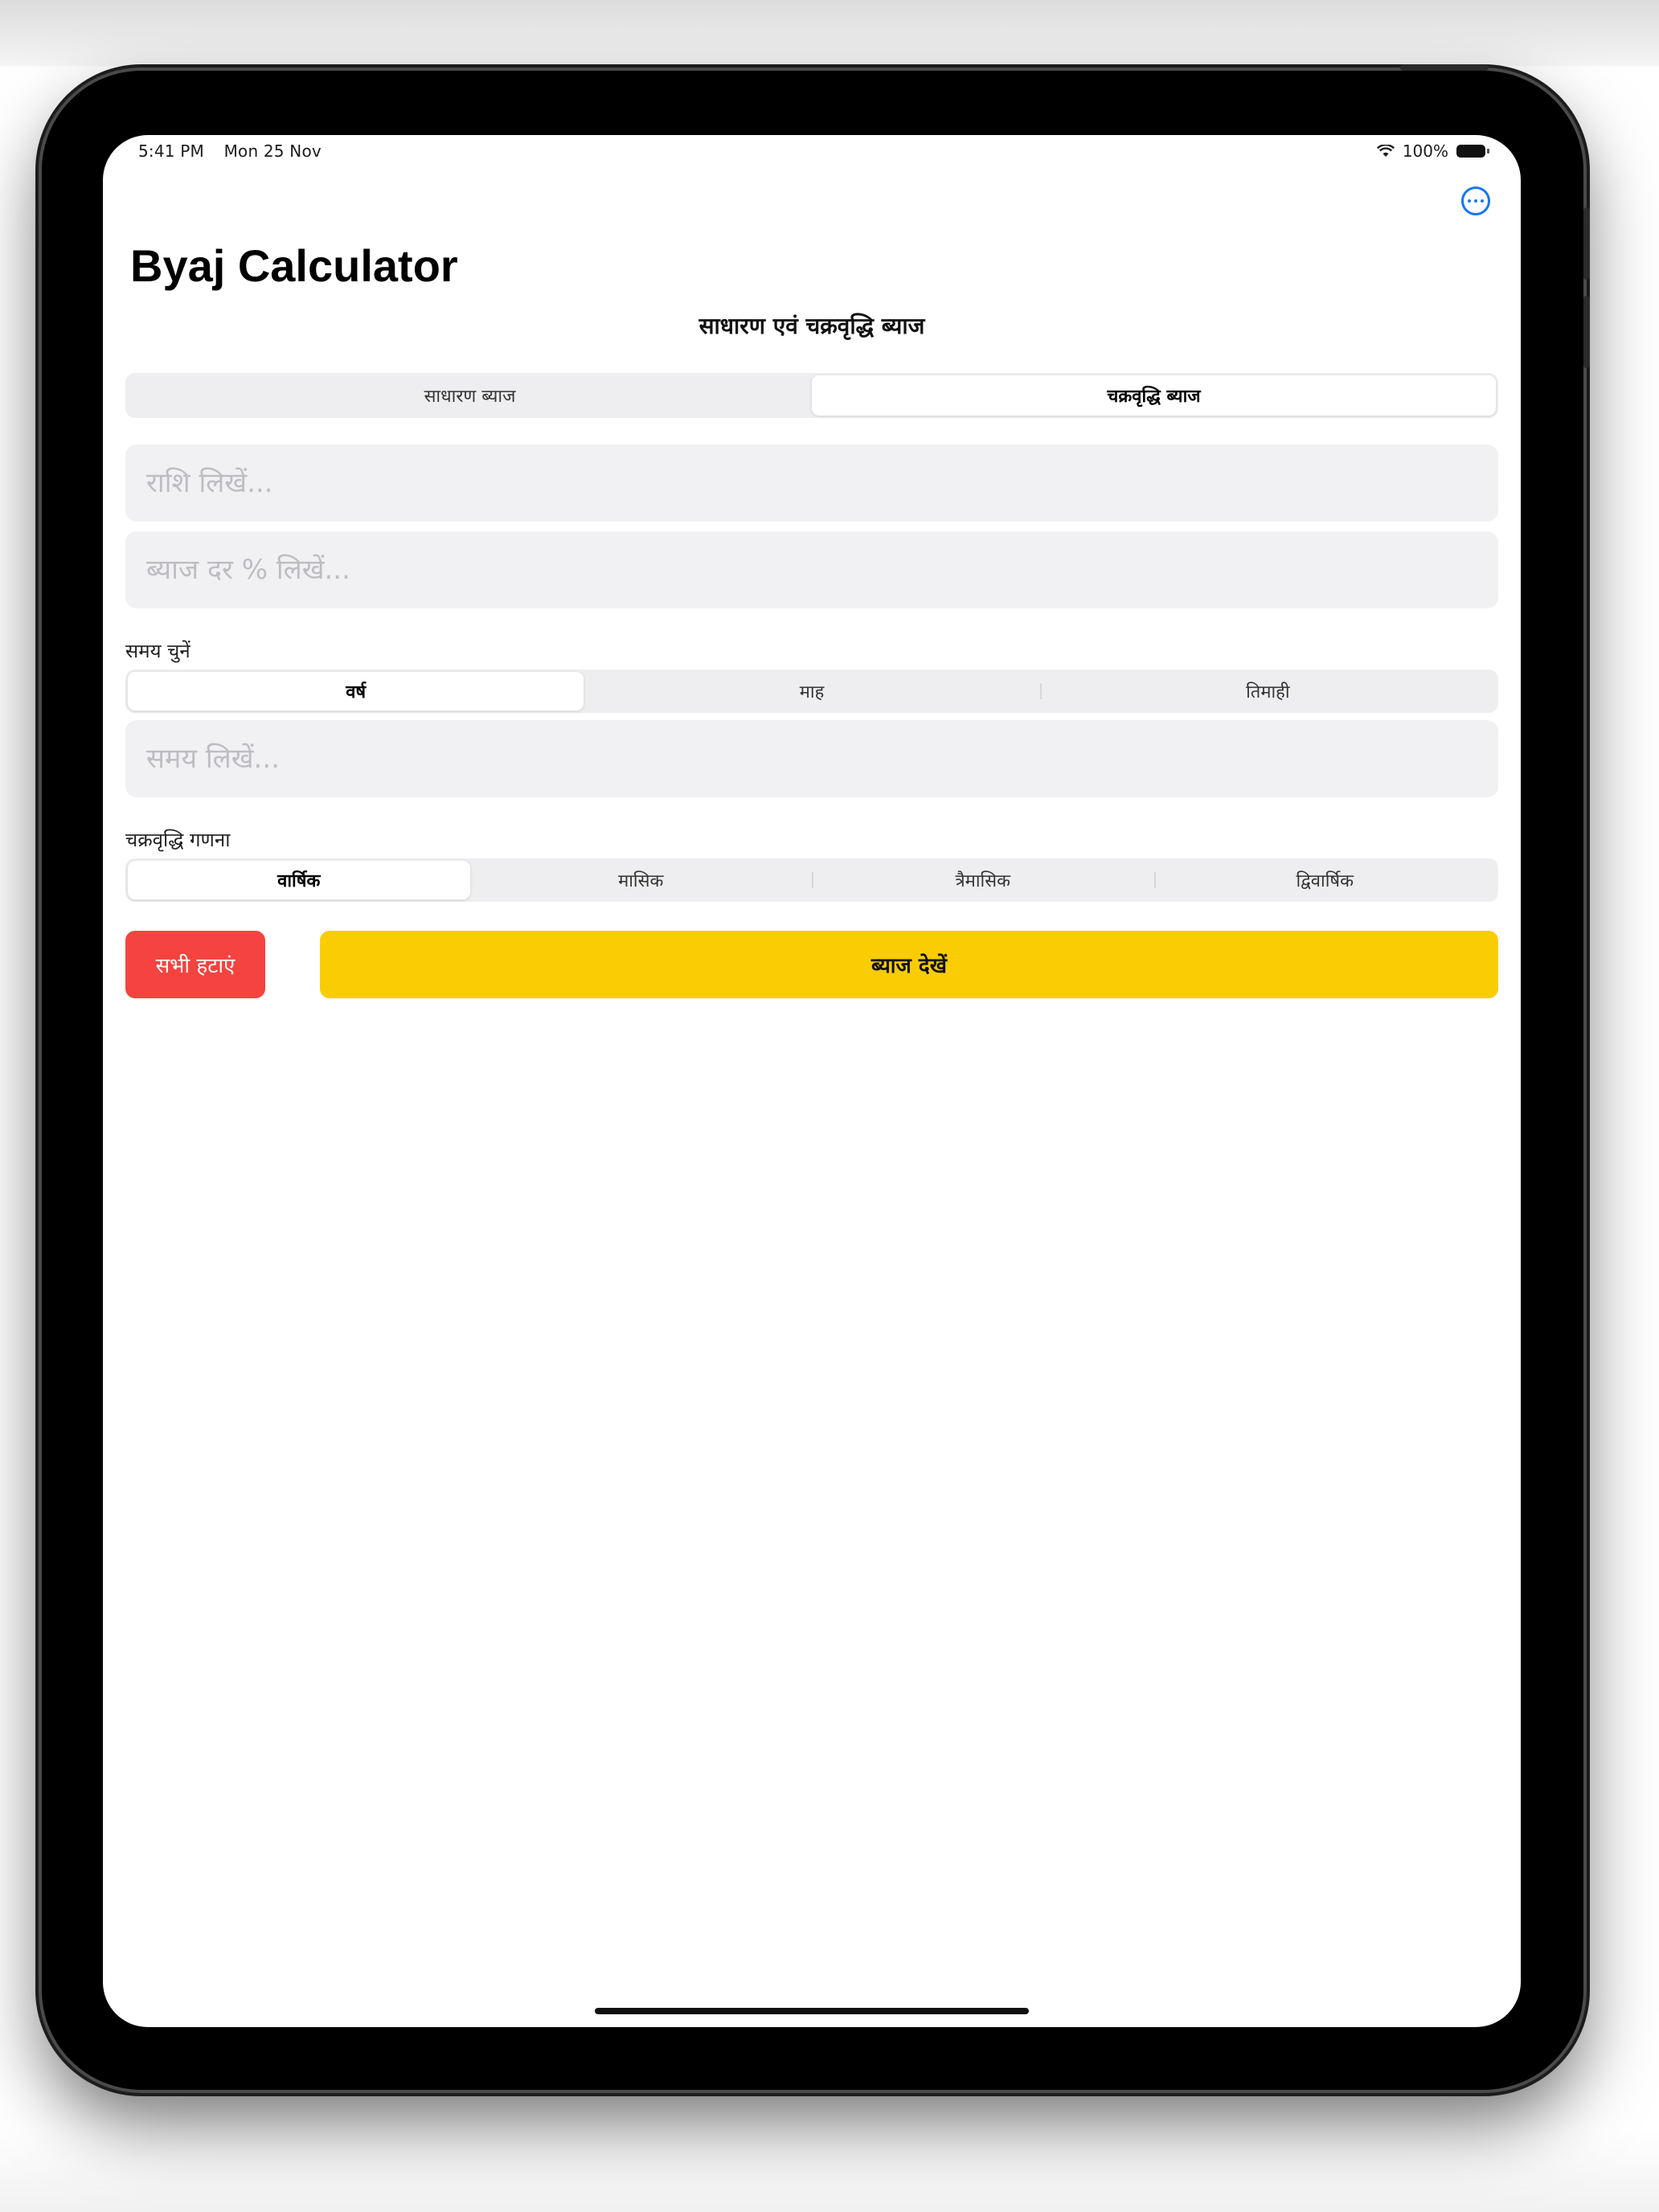 The height and width of the screenshot is (2212, 1659). Describe the element at coordinates (829, 33) in the screenshot. I see `background-band` at that location.